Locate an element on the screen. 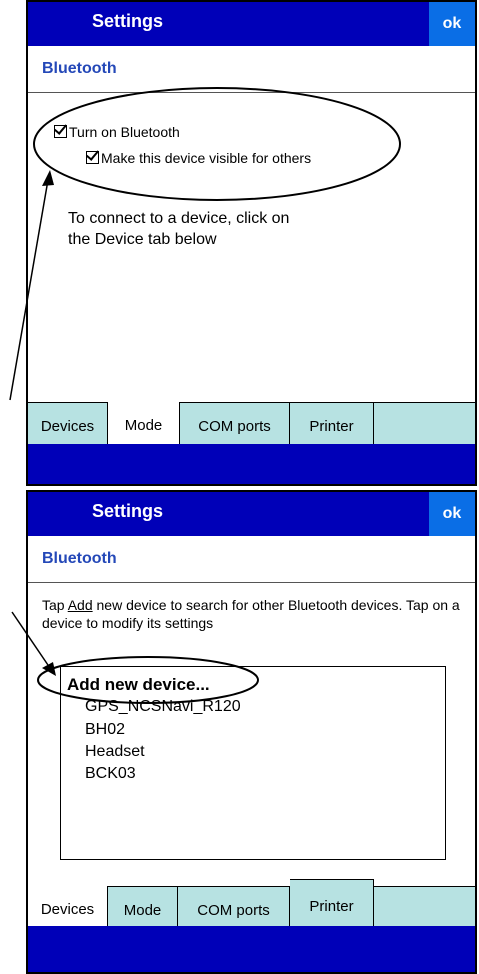  list-item: GPS_NCSNavi_R120 is located at coordinates (163, 707).